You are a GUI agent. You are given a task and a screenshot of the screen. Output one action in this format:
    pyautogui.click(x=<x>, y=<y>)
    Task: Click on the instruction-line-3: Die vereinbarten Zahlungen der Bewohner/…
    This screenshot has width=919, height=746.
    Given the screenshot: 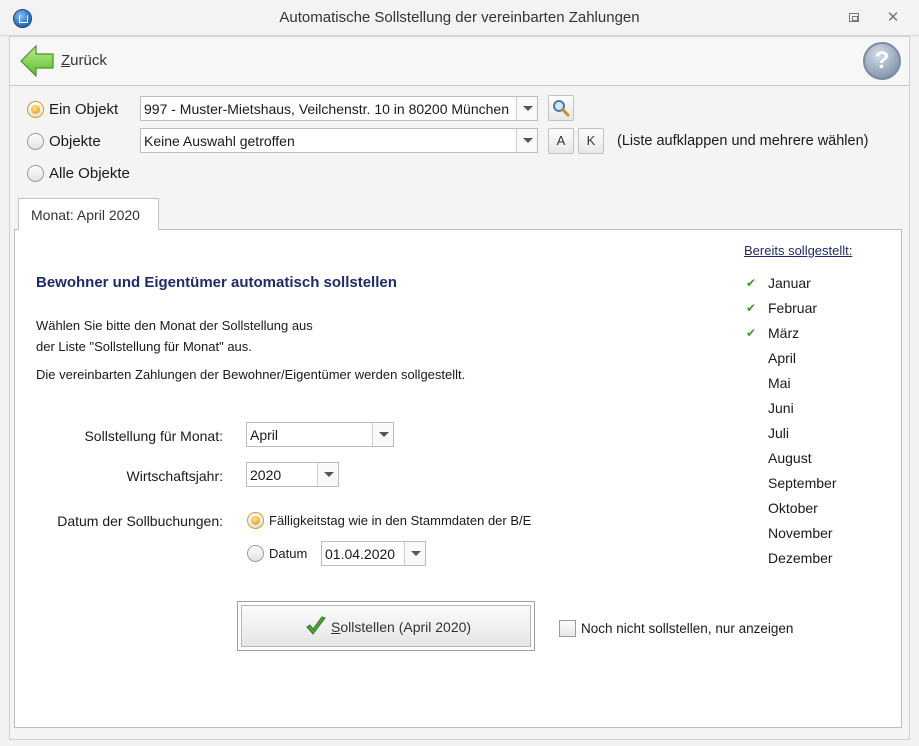 What is the action you would take?
    pyautogui.click(x=251, y=374)
    